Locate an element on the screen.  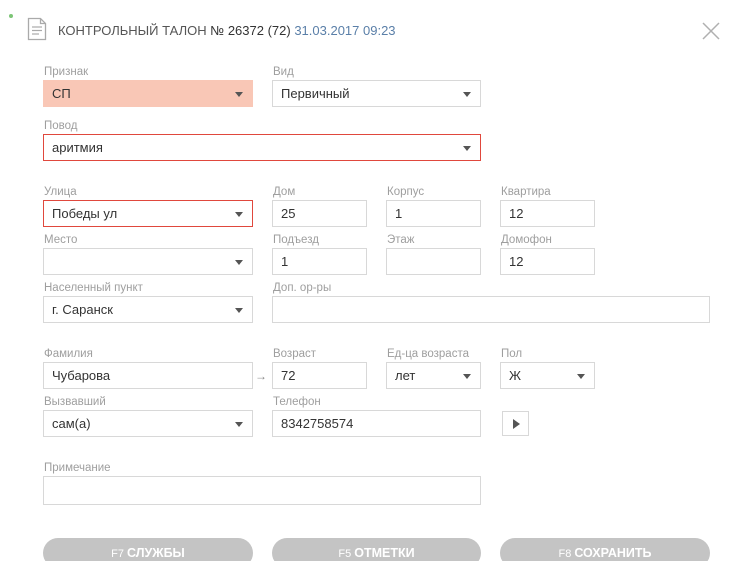
ticket-datetime: 31.03.2017 09:23 is located at coordinates (345, 30).